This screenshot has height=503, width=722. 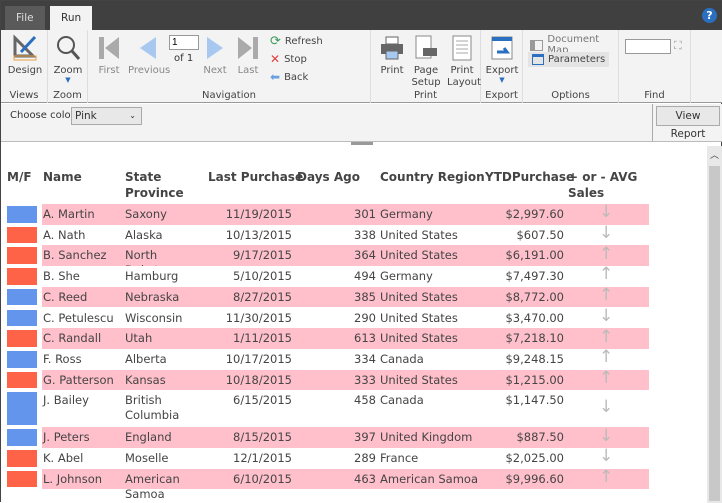 What do you see at coordinates (648, 46) in the screenshot?
I see `find-input` at bounding box center [648, 46].